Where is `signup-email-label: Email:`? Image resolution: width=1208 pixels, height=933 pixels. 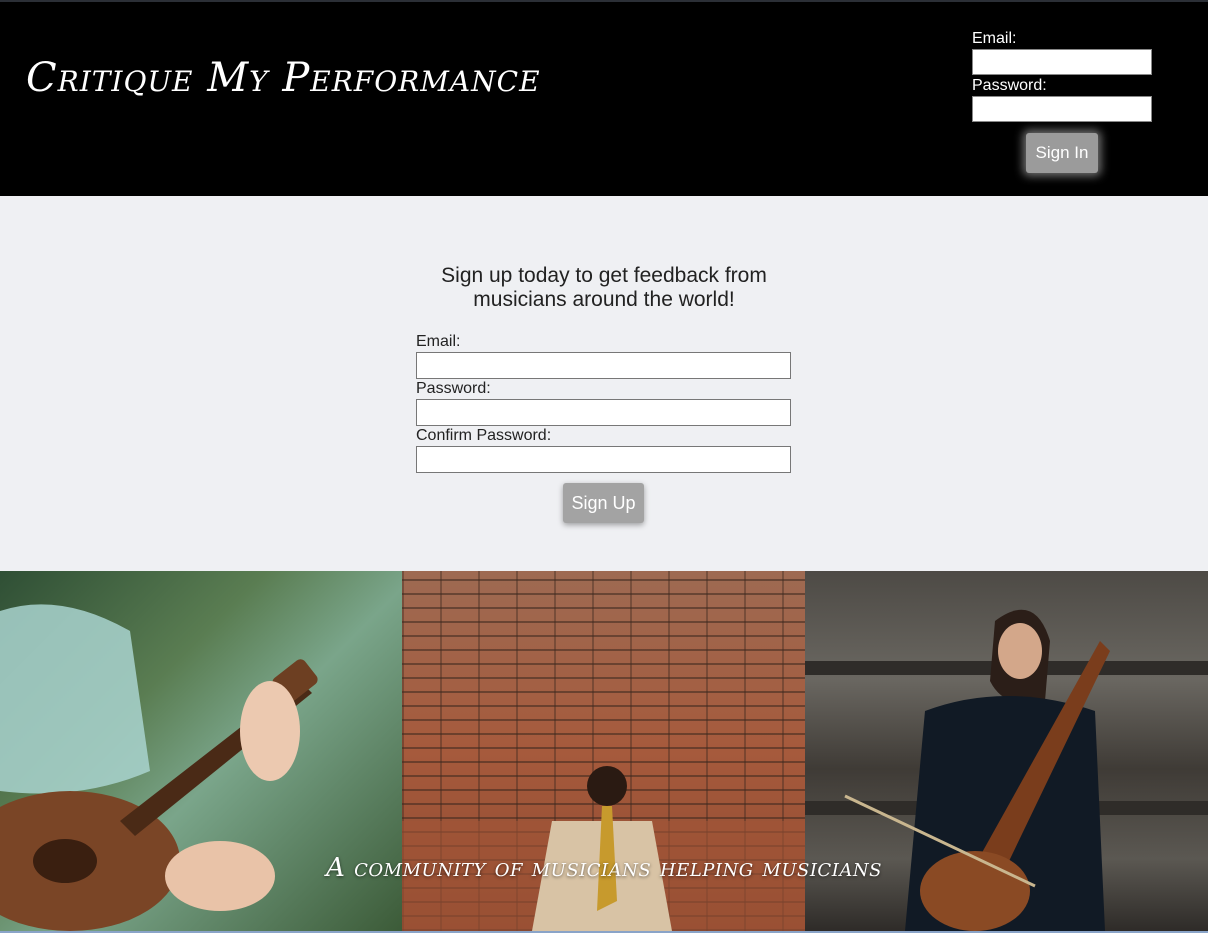 signup-email-label: Email: is located at coordinates (438, 341).